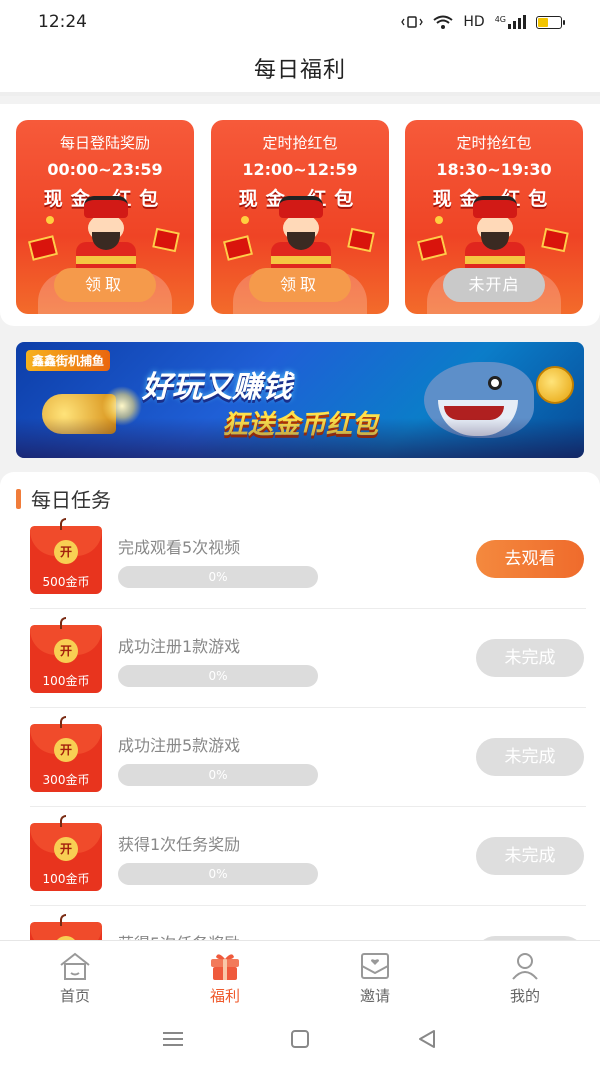  I want to click on user-icon, so click(525, 966).